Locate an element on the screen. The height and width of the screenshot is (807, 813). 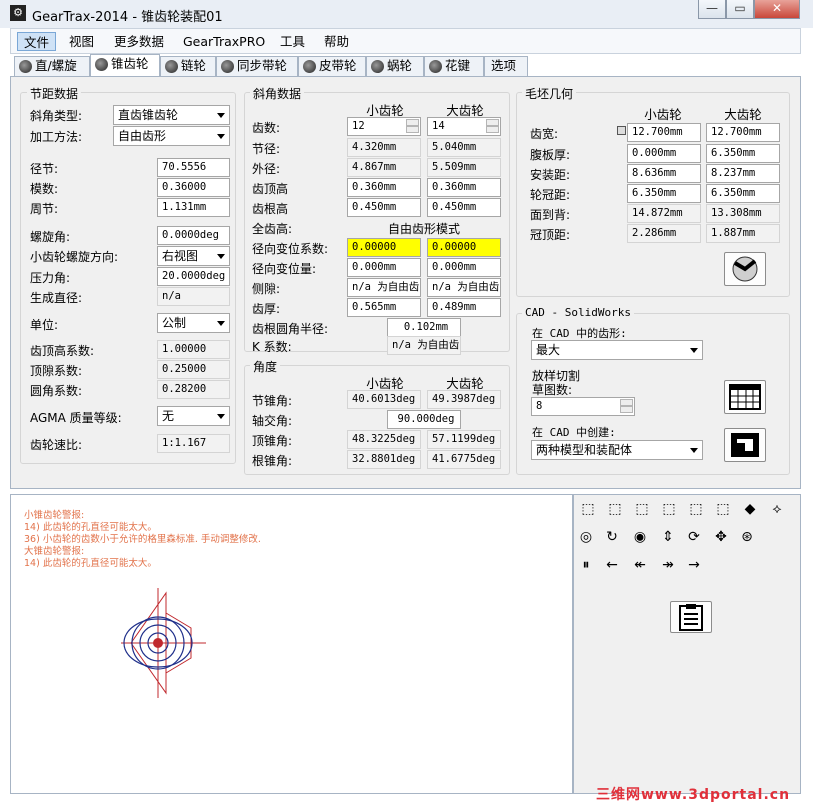
gear-radial-shift: 0.000mm is located at coordinates (464, 267).